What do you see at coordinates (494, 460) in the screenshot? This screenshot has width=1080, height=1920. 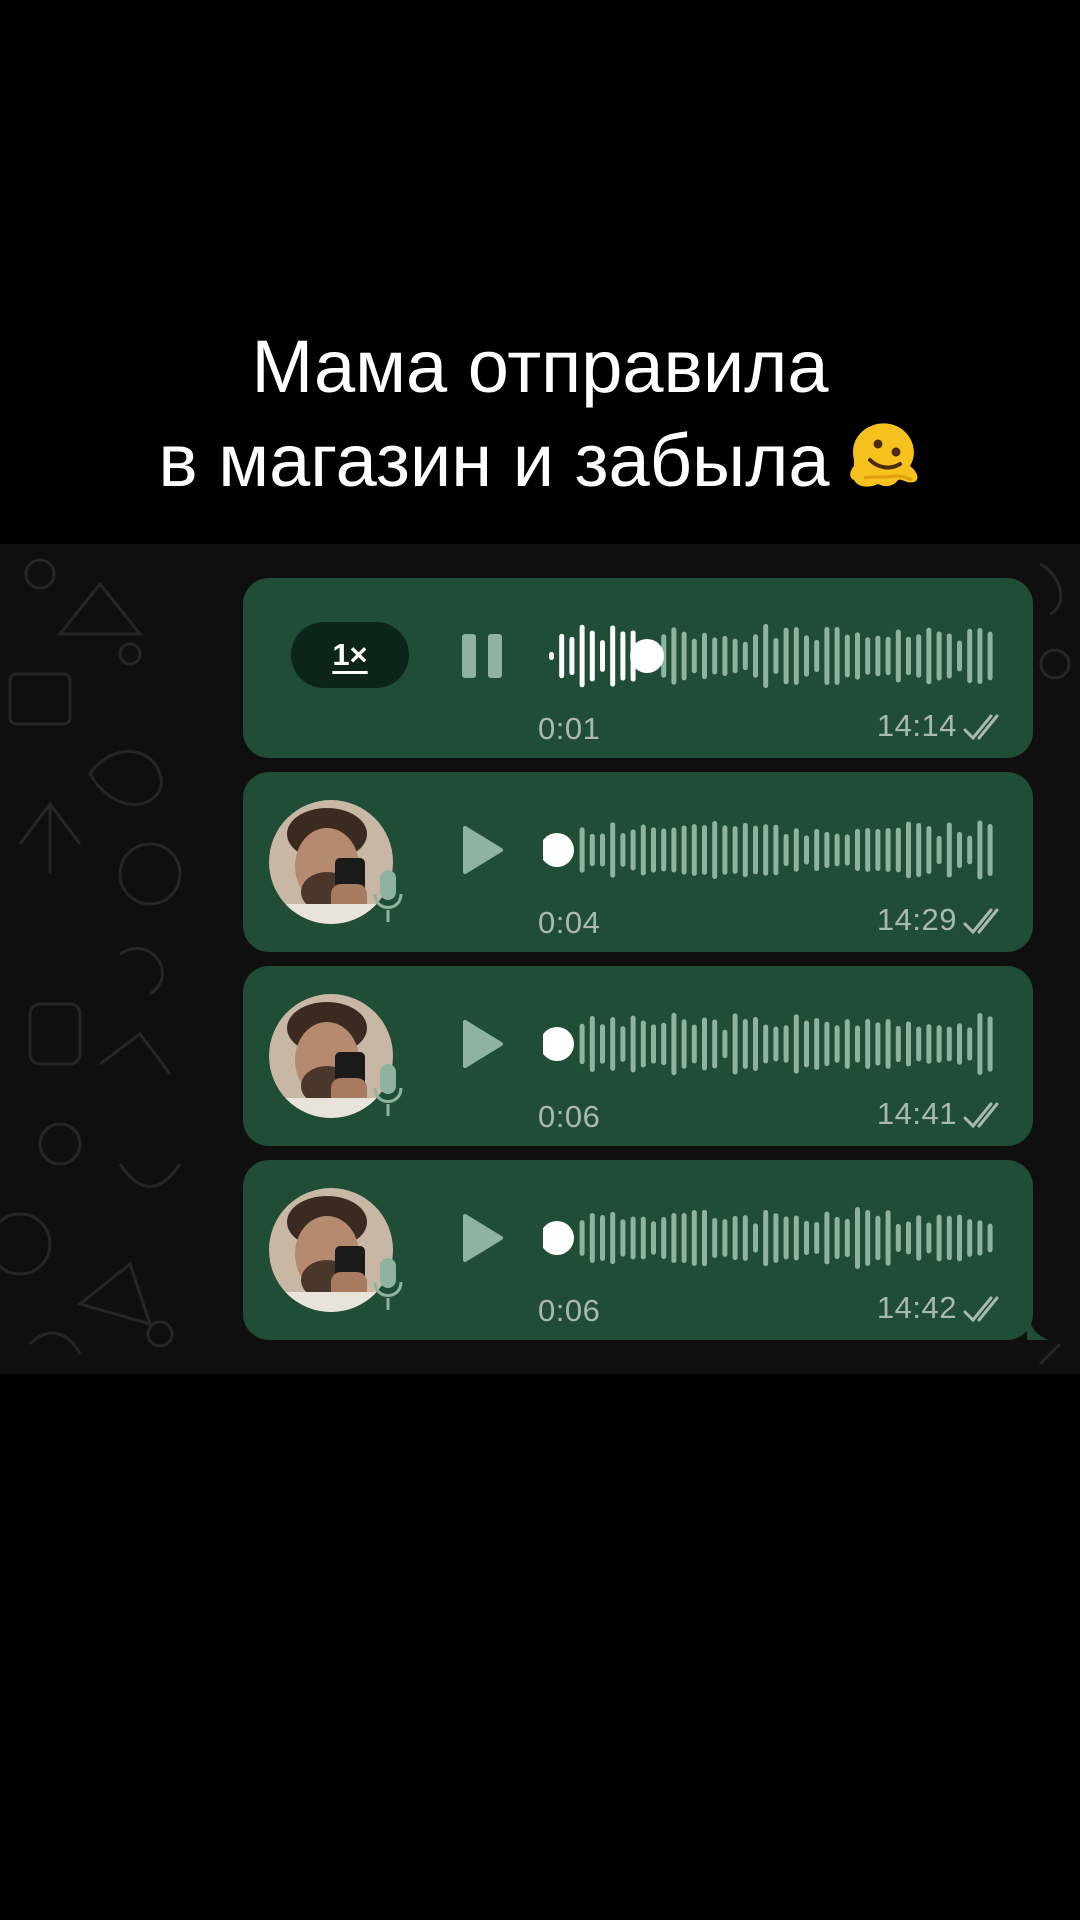 I see `caption-line-2: в магазин и забыла` at bounding box center [494, 460].